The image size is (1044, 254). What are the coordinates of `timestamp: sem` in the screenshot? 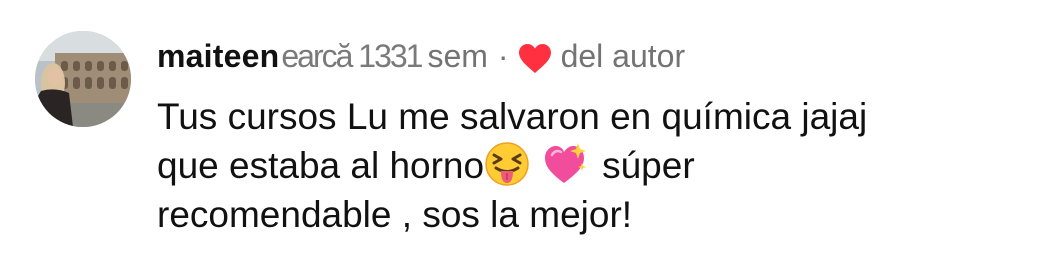 It's located at (457, 56).